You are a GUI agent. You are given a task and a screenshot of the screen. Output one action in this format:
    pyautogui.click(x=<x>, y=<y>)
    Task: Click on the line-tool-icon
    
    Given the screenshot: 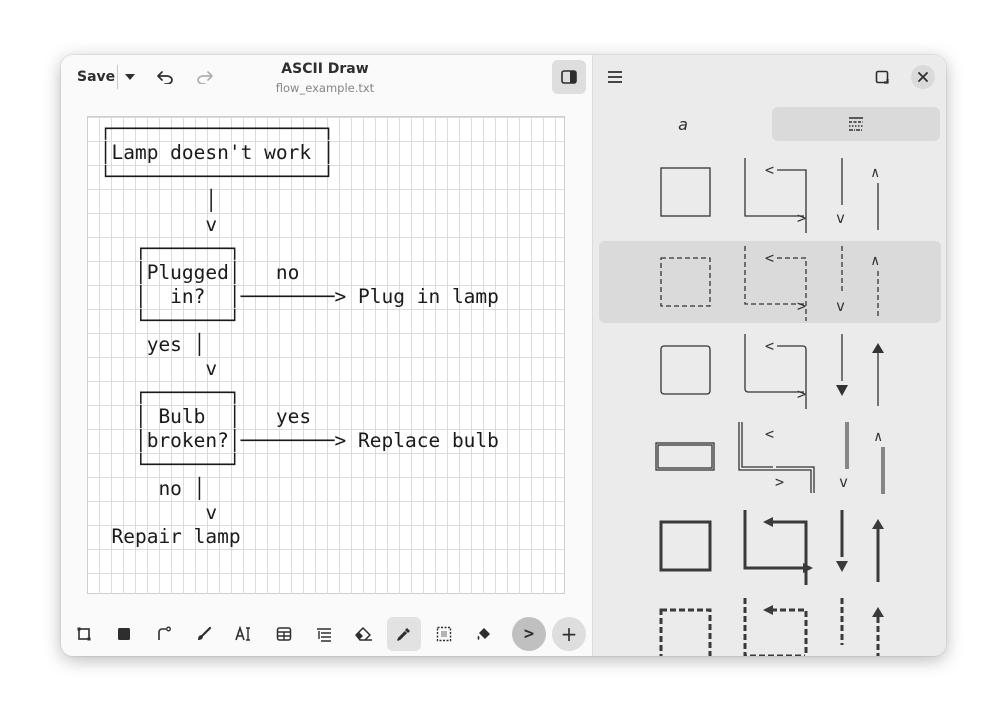 What is the action you would take?
    pyautogui.click(x=164, y=633)
    